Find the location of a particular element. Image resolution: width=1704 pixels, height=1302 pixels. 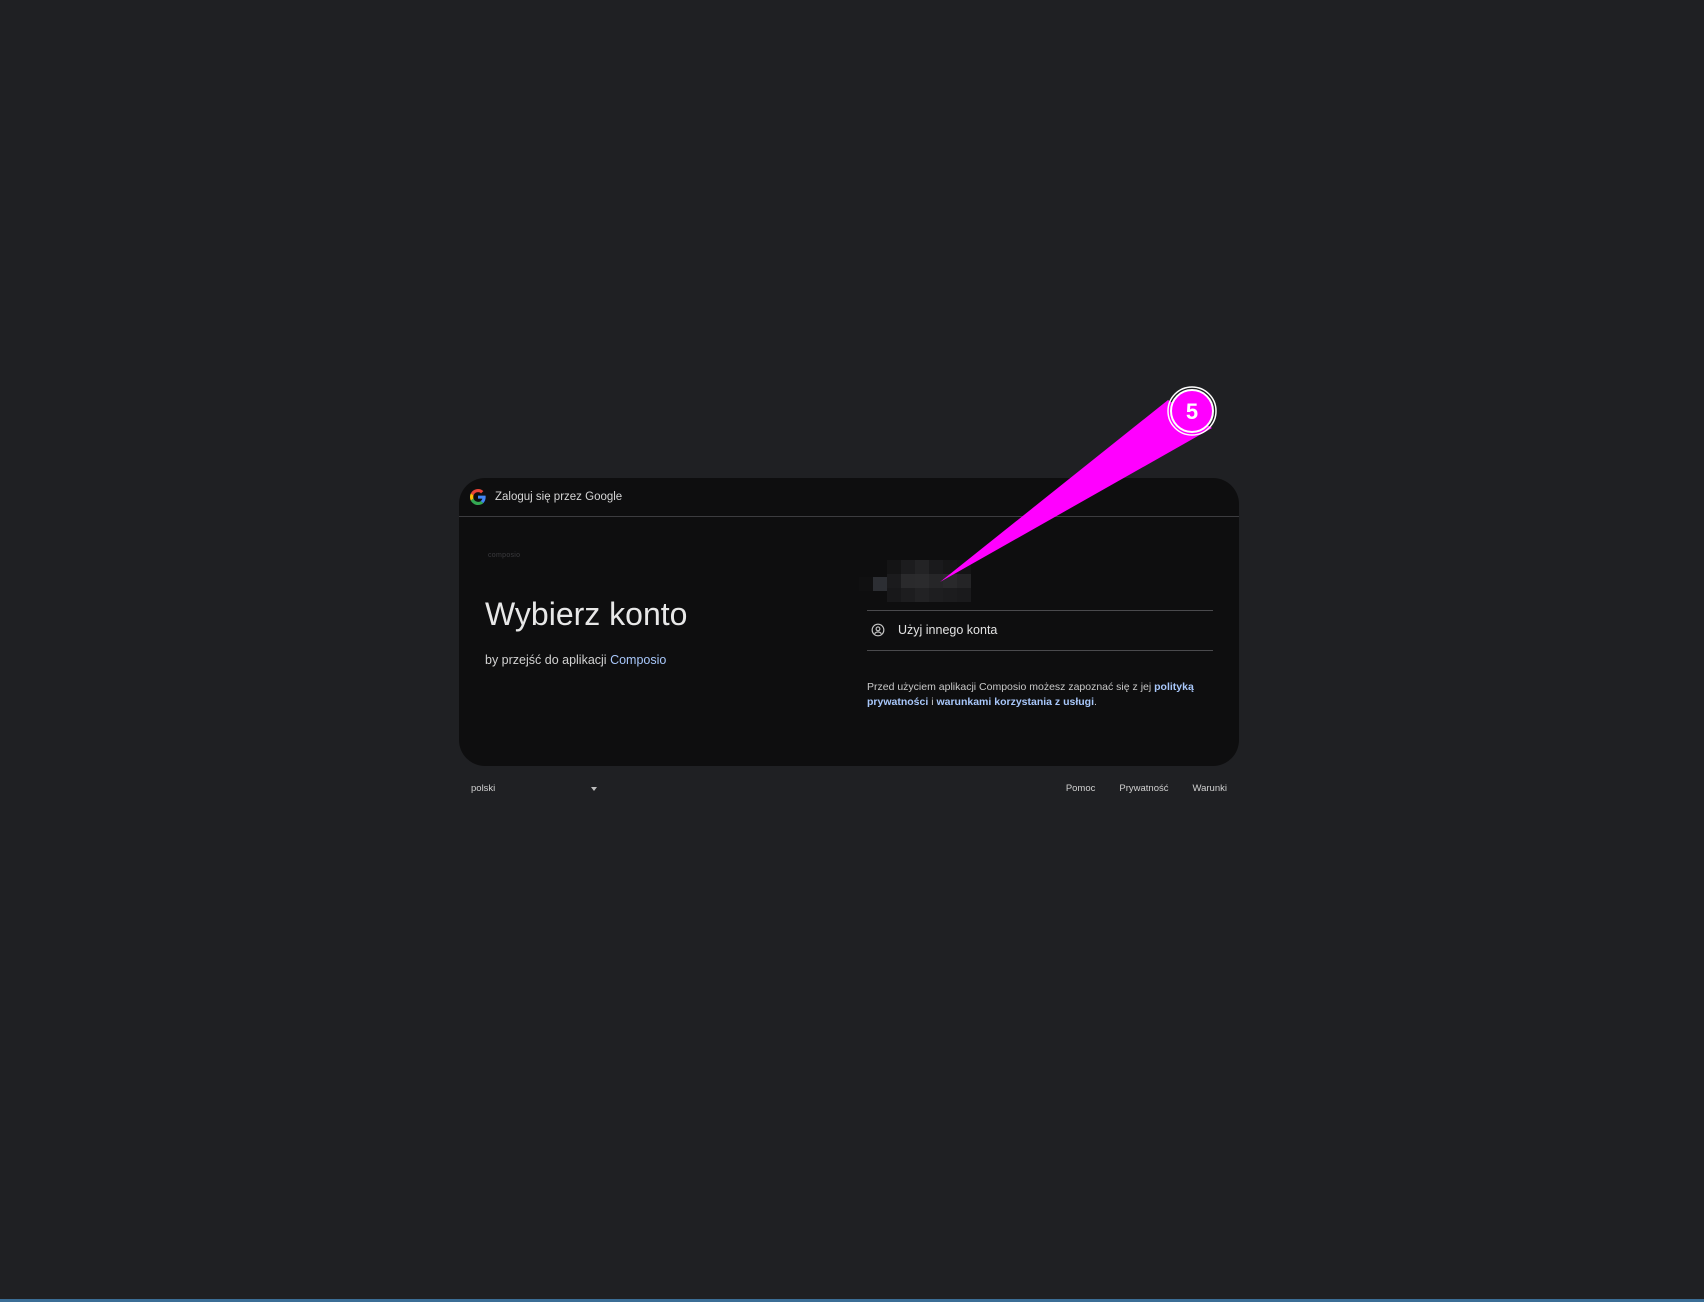

footer-links: Pomoc Prywatność Warunki is located at coordinates (1146, 788).